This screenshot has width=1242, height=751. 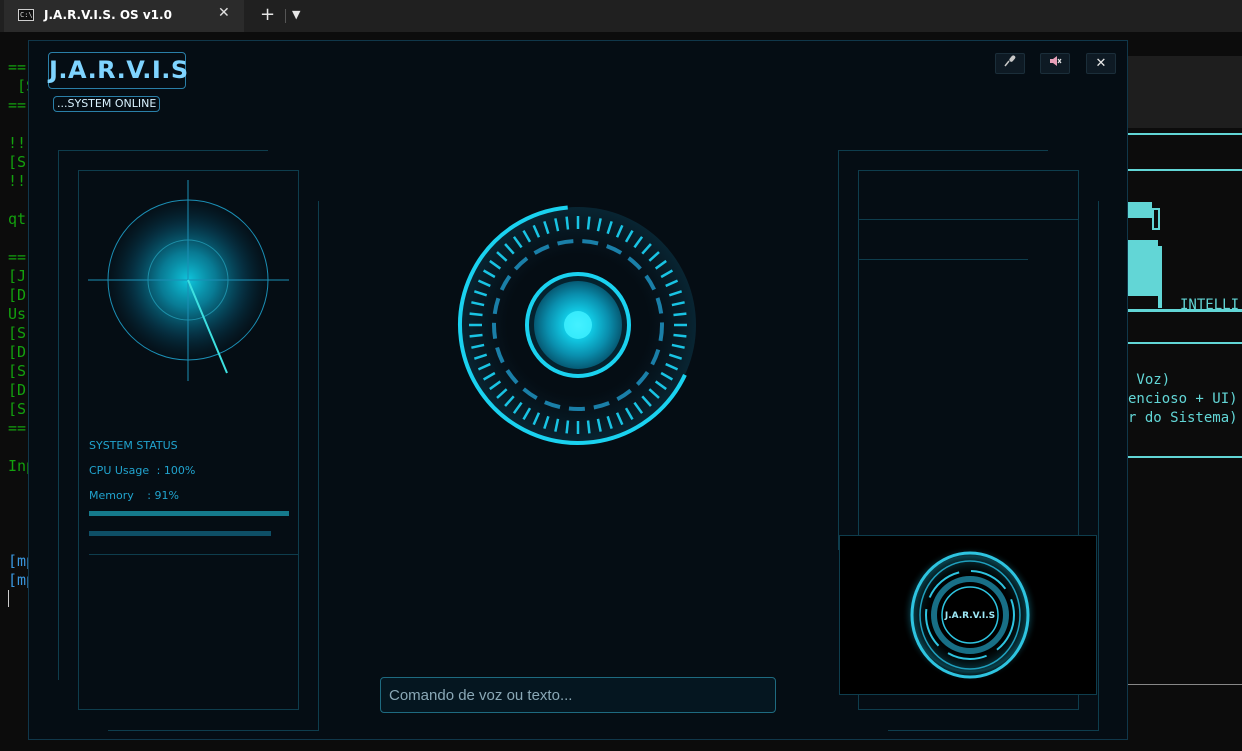 I want to click on speaker-icon, so click(x=1056, y=61).